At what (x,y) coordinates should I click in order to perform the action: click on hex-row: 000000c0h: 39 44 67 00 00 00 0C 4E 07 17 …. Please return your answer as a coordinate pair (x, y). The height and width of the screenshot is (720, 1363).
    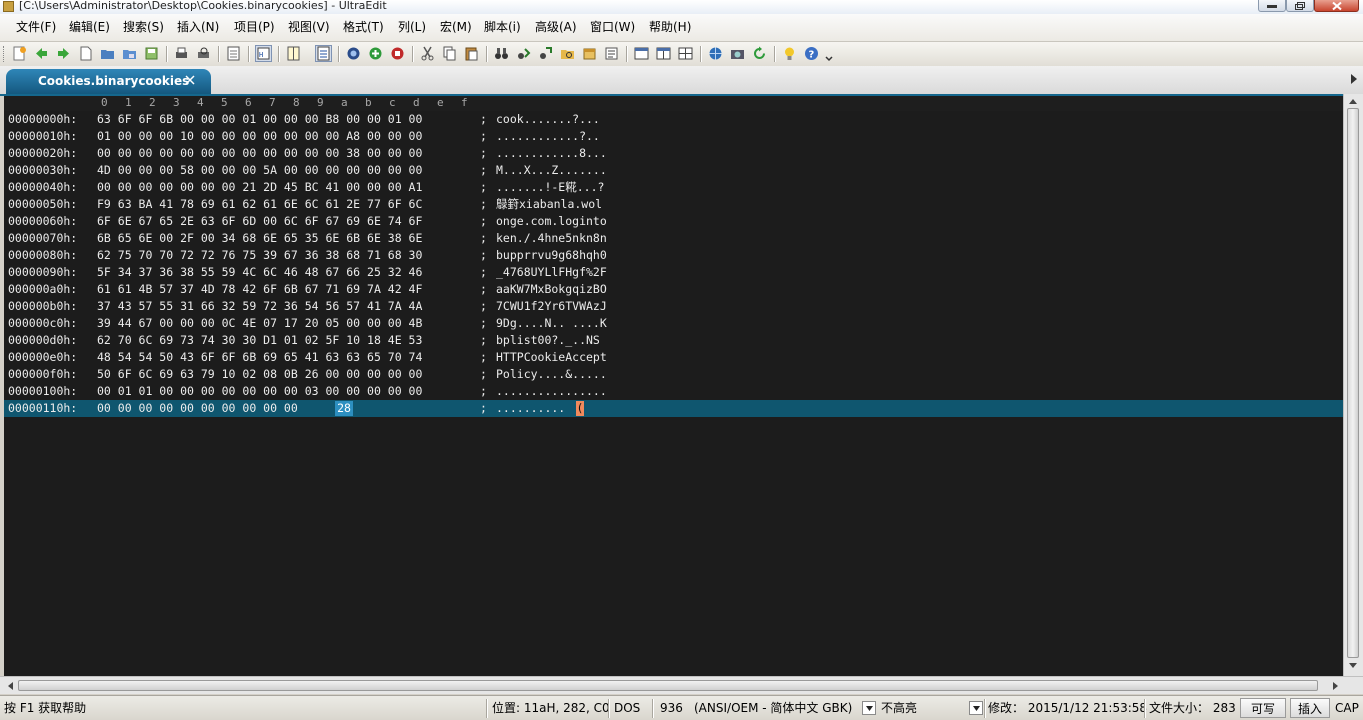
    Looking at the image, I should click on (673, 323).